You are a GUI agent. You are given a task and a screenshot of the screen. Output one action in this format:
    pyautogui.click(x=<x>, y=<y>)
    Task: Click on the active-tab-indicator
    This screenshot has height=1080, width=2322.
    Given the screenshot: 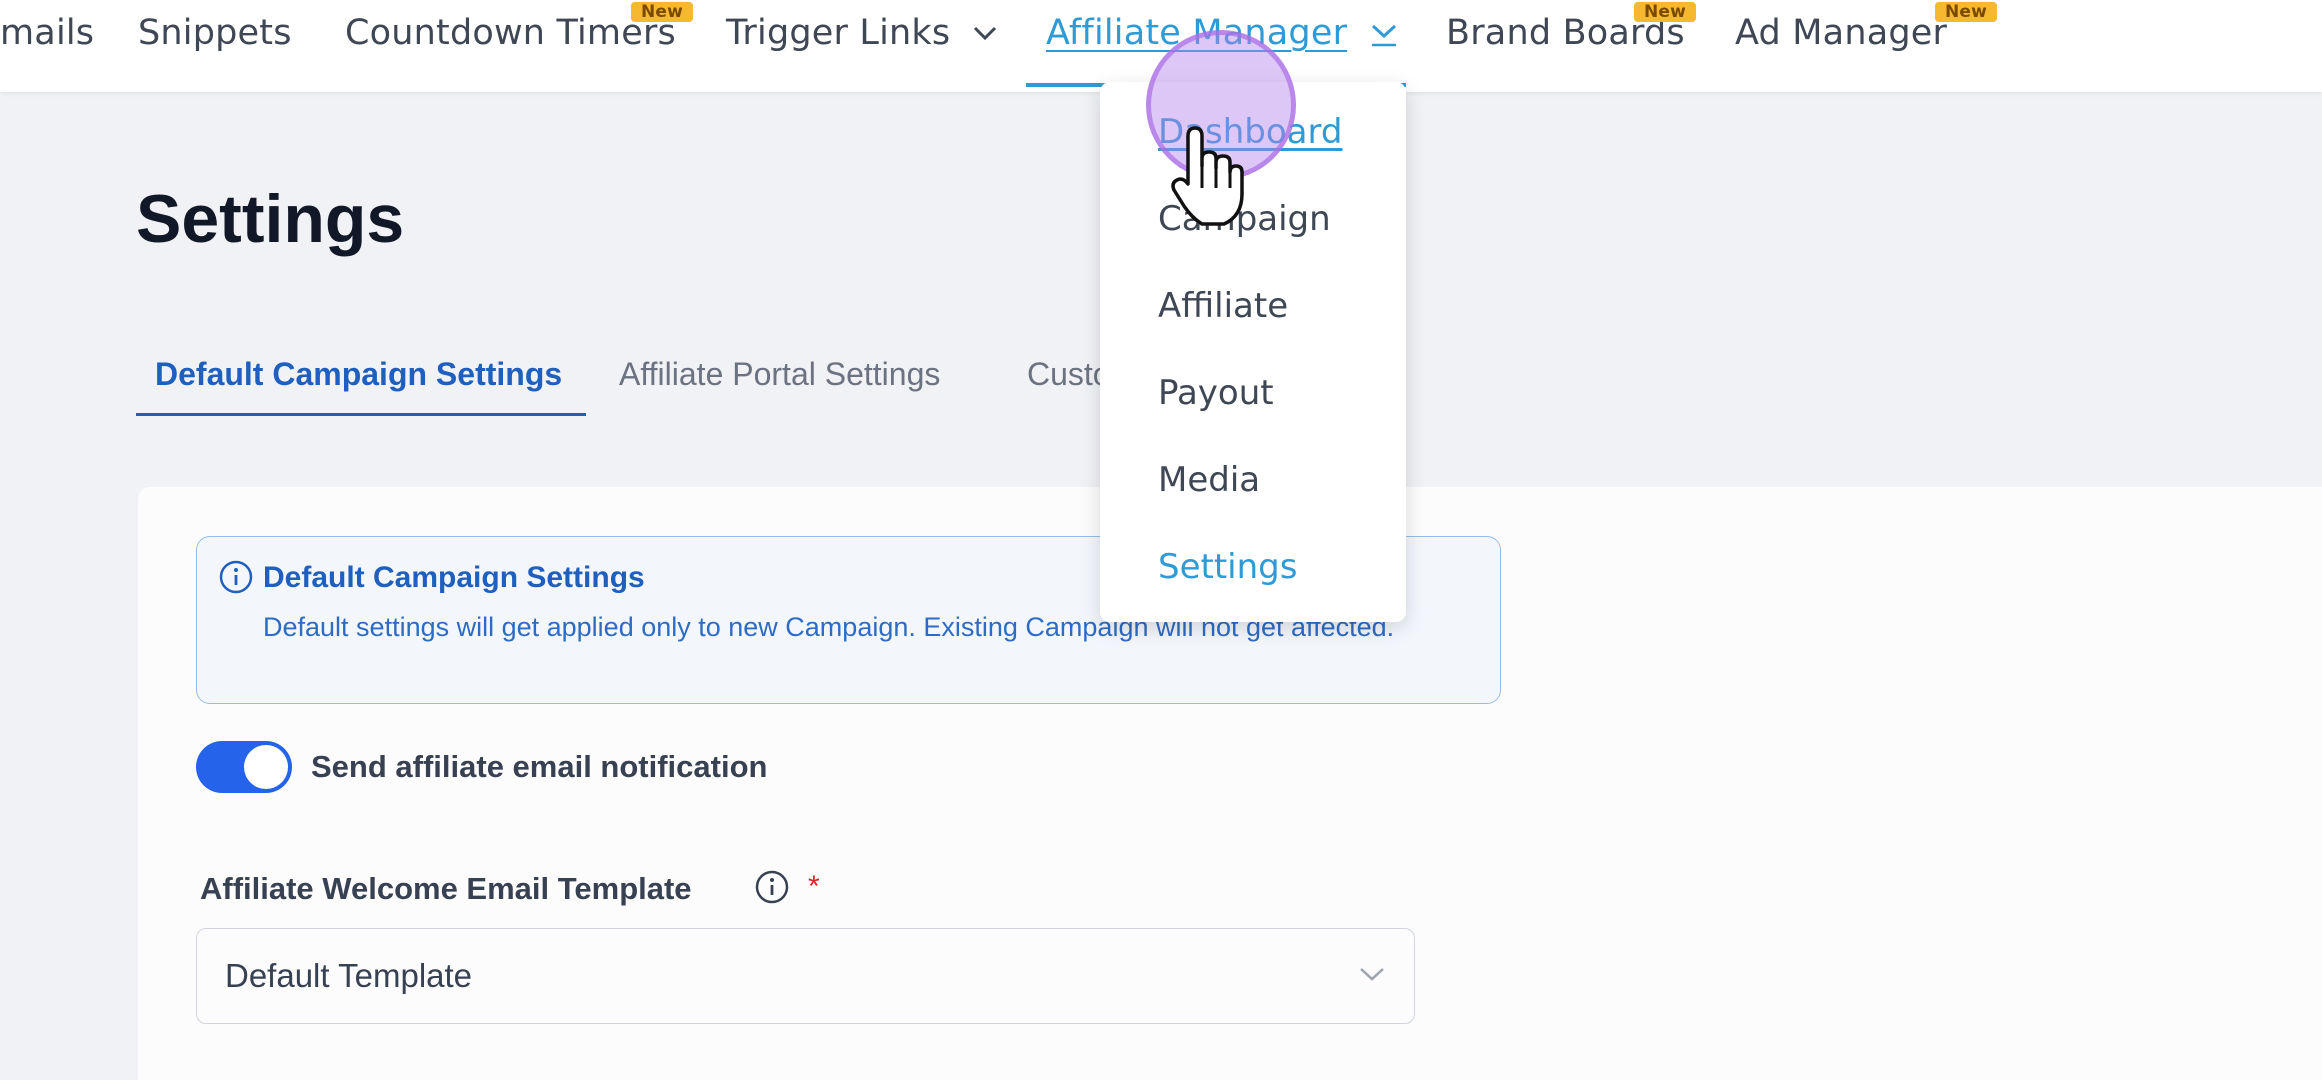 What is the action you would take?
    pyautogui.click(x=361, y=414)
    